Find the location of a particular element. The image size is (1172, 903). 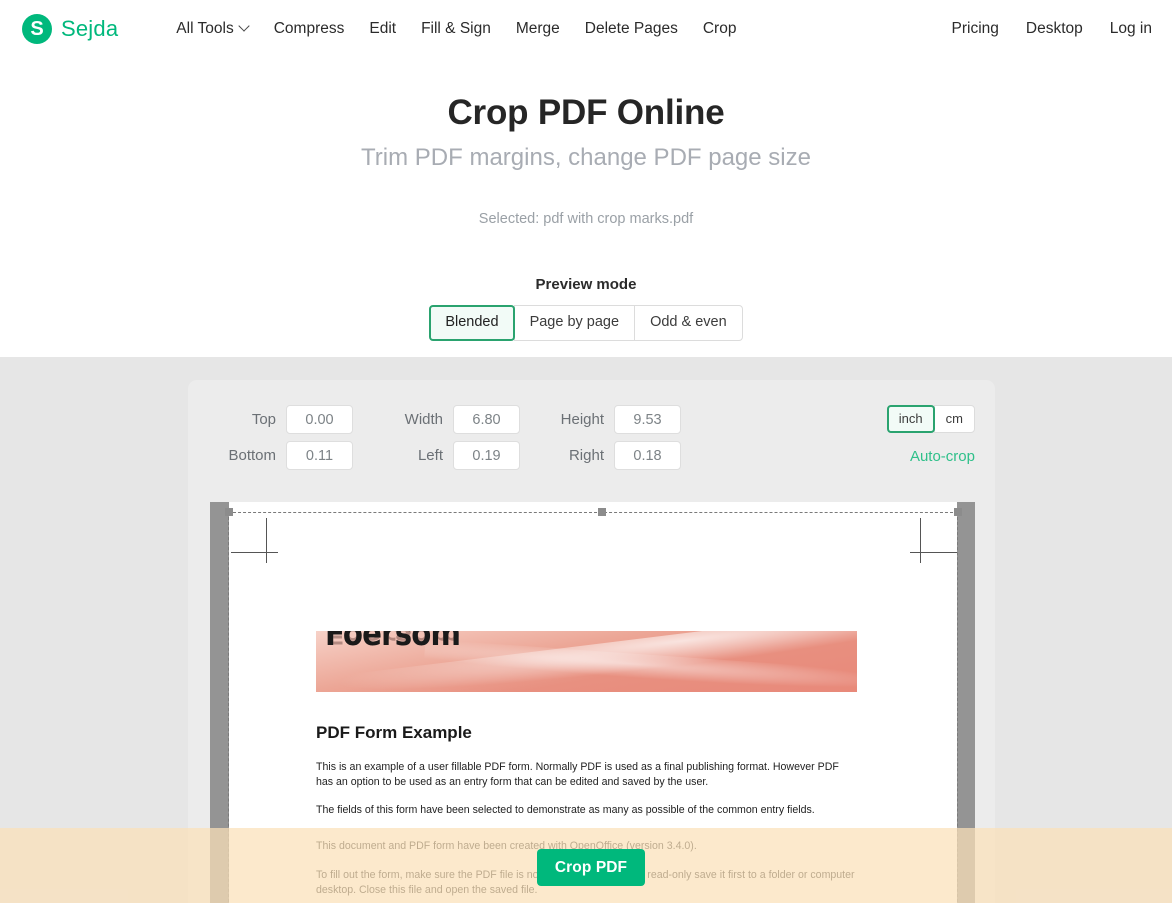

nav-item-log-in: Log in is located at coordinates (1131, 29).